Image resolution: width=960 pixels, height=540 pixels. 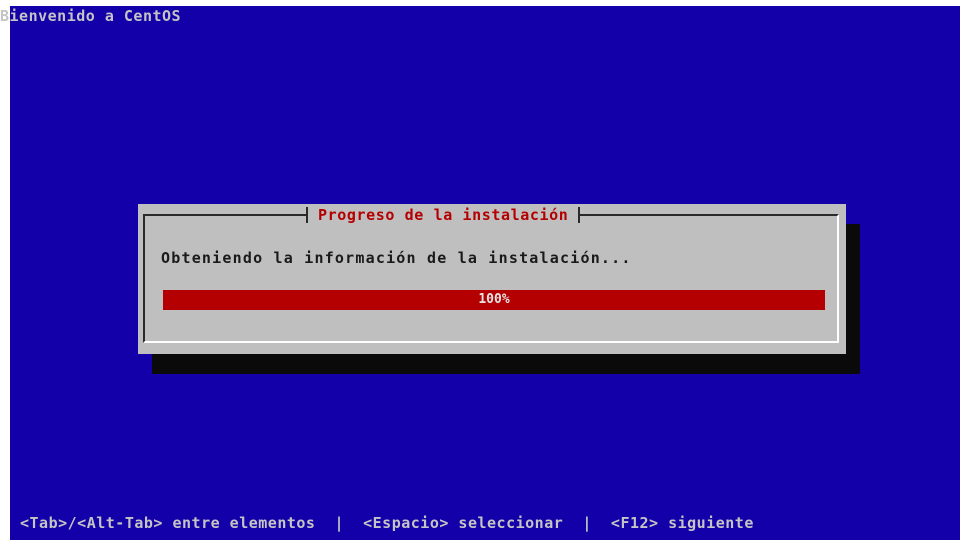 I want to click on progress-label: 100%, so click(x=494, y=299).